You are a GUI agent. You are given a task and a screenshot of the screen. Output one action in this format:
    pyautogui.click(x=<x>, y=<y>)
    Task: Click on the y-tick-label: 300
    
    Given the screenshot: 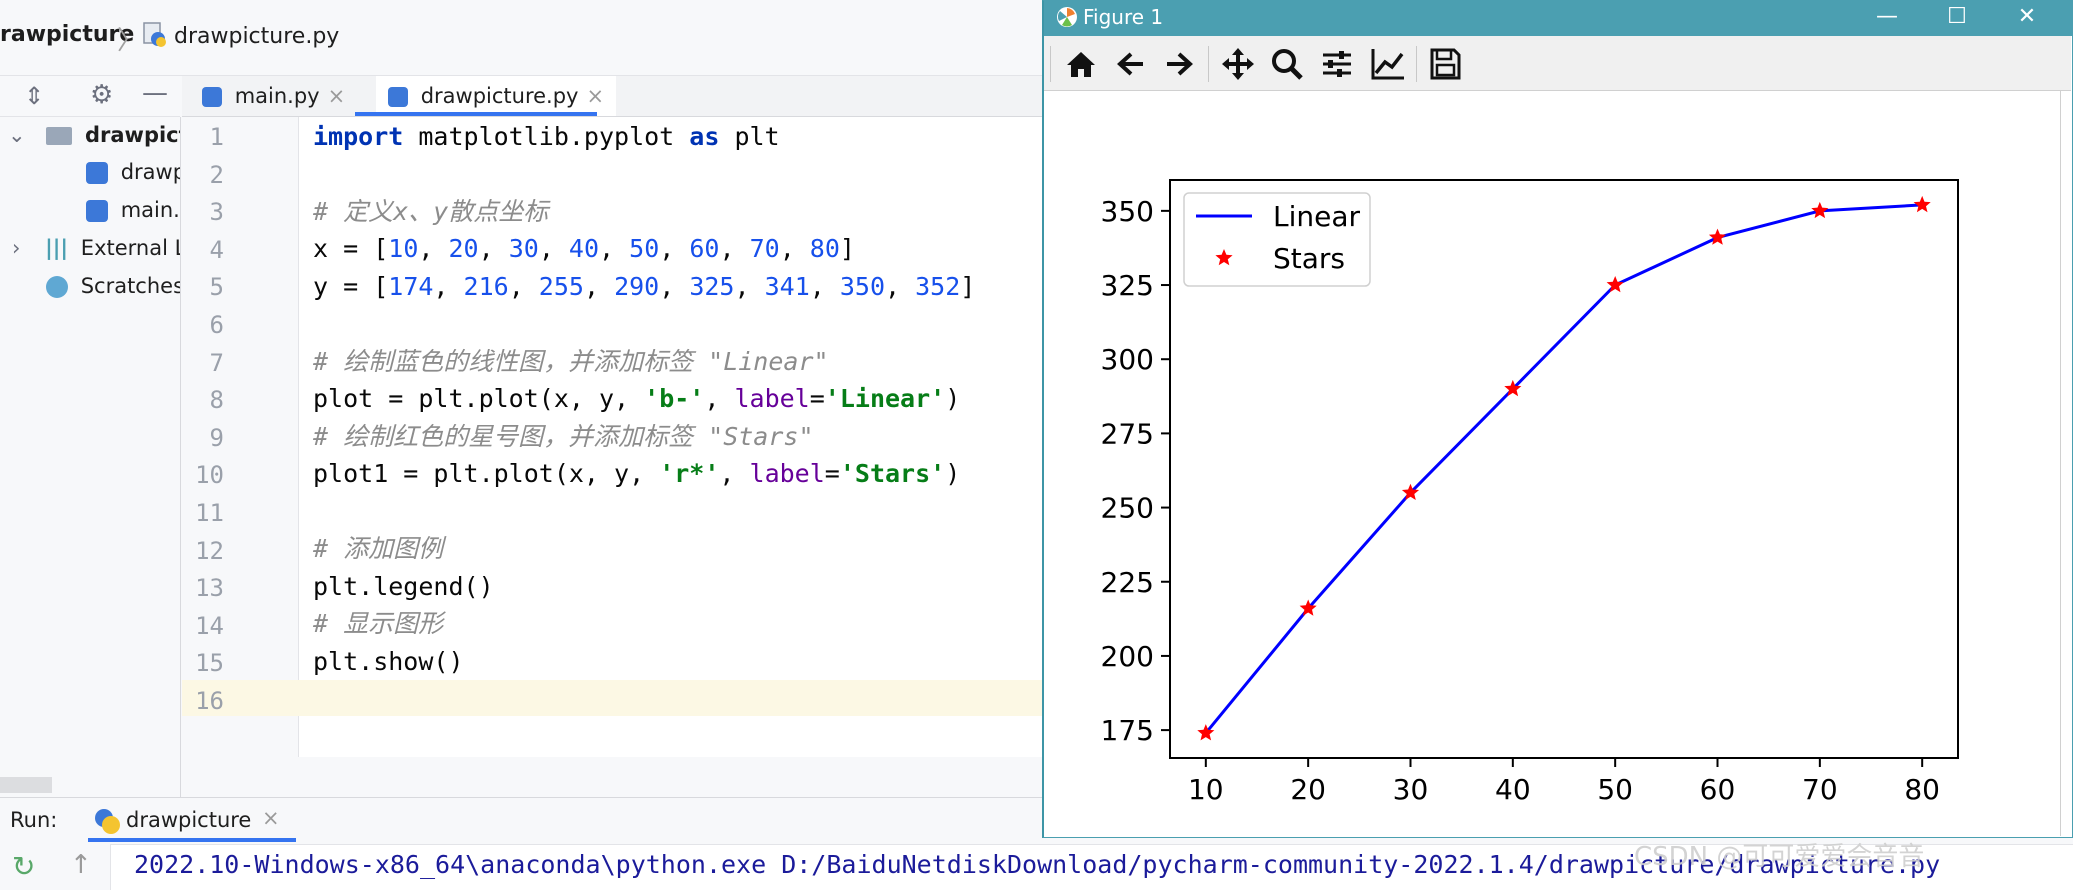 What is the action you would take?
    pyautogui.click(x=1127, y=359)
    